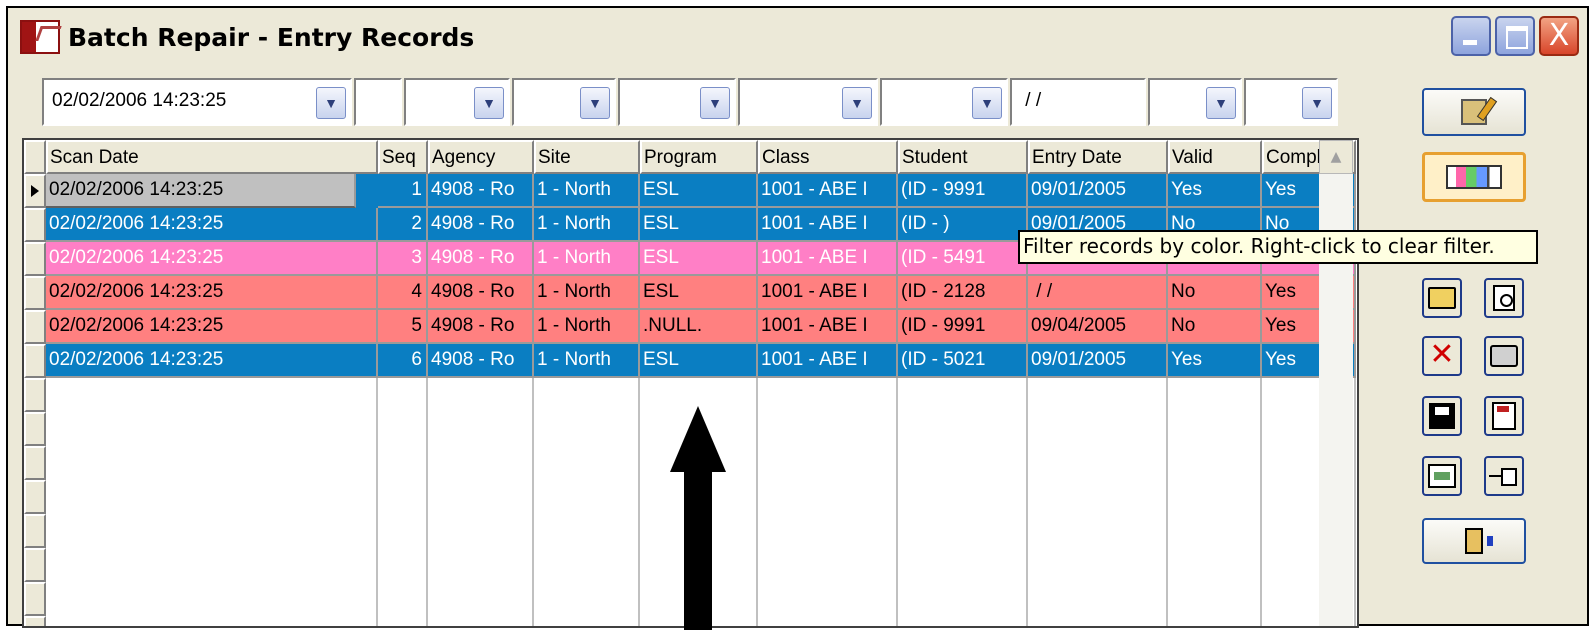  I want to click on maximize-icon, so click(1515, 36).